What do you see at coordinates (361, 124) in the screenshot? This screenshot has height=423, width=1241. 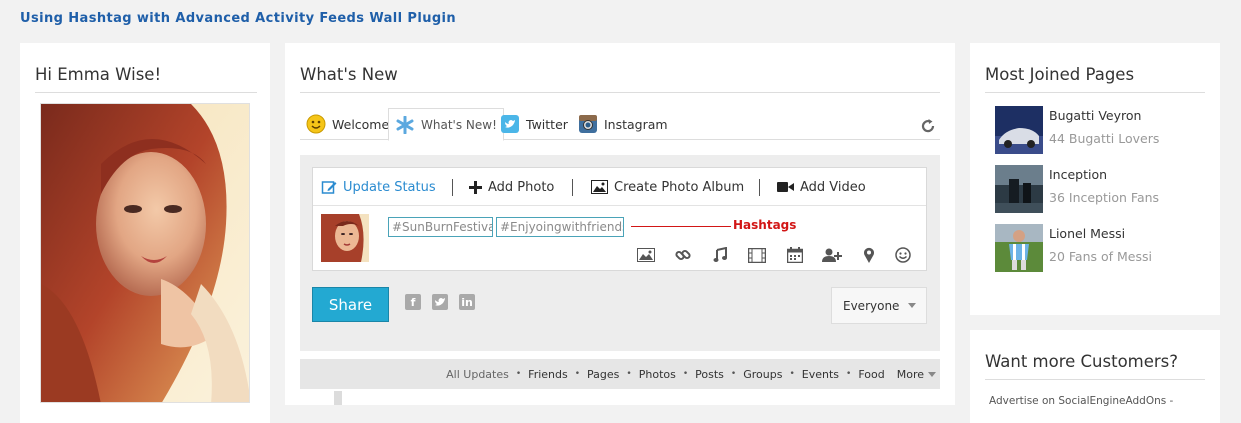 I see `tab-label: Welcome` at bounding box center [361, 124].